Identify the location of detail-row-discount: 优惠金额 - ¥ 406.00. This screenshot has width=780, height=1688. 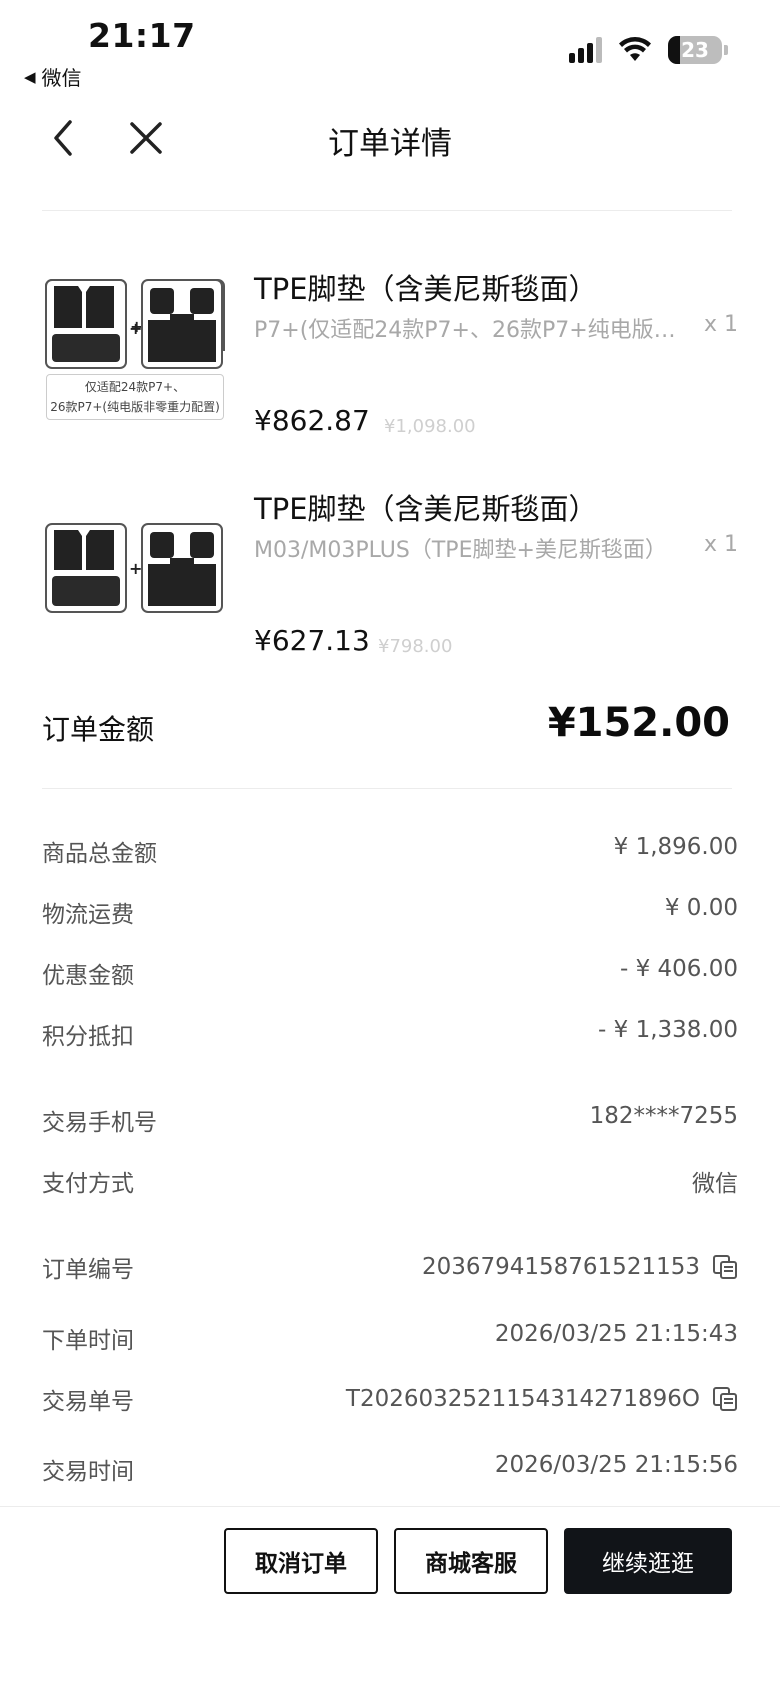
(390, 974).